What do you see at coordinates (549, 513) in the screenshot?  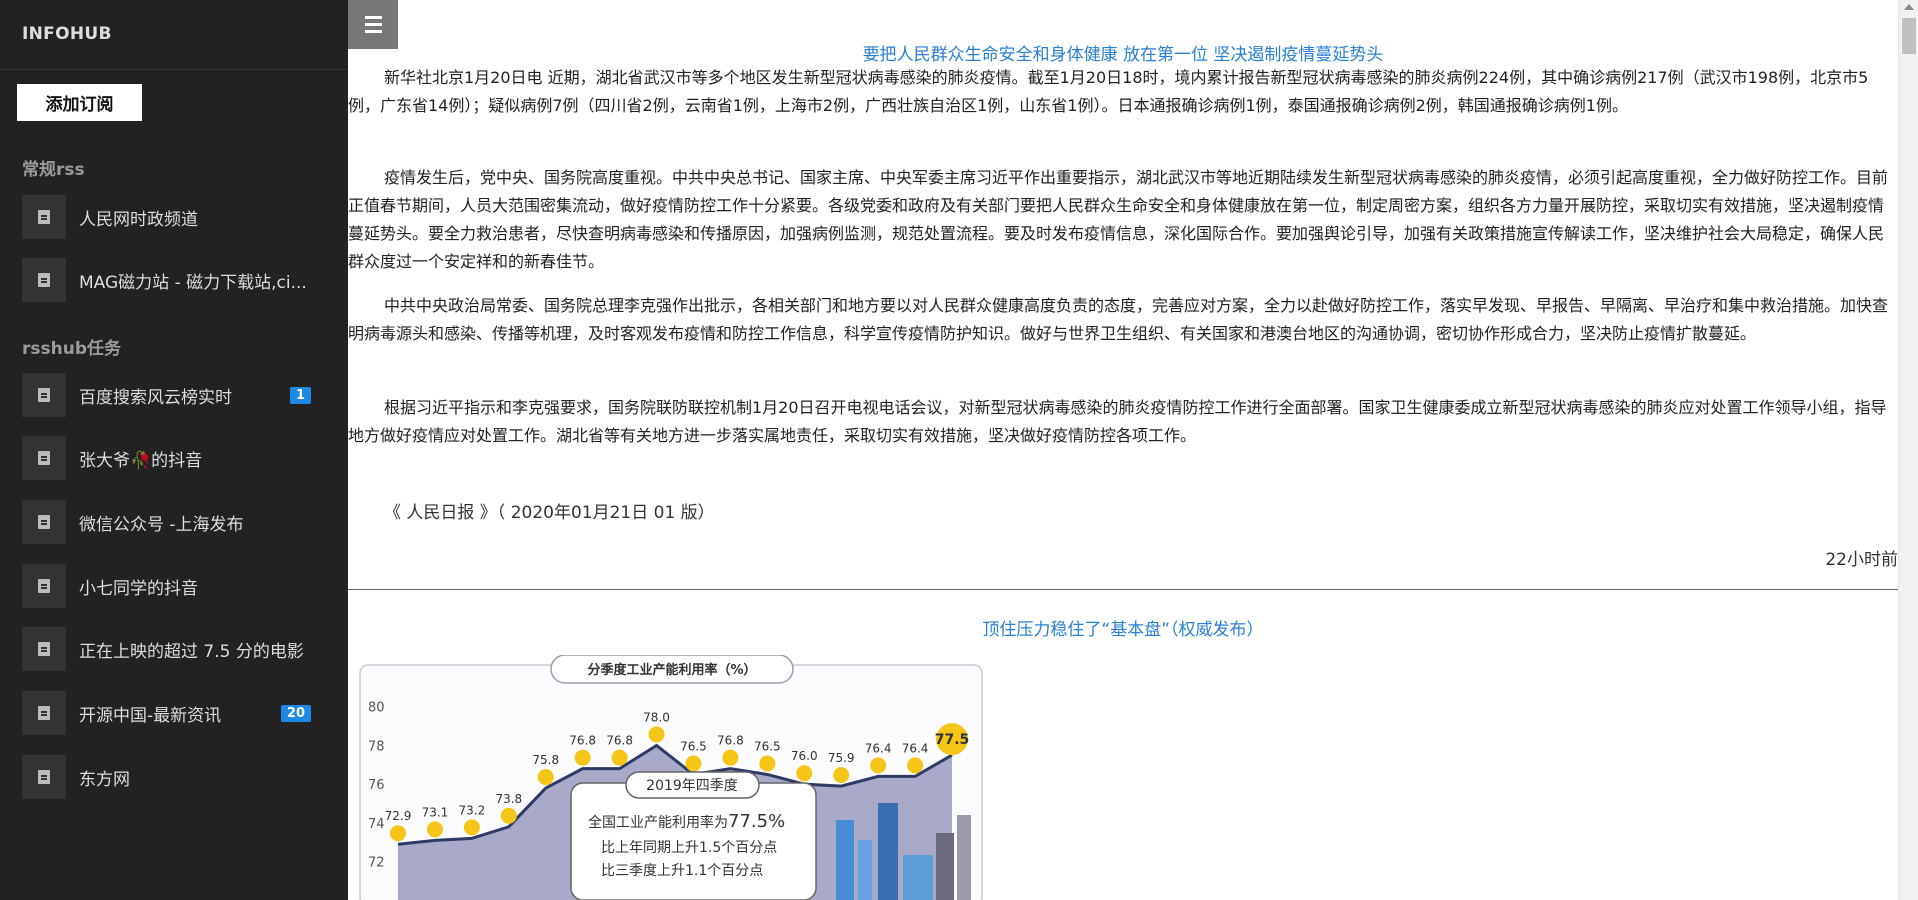 I see `article-source: 《 人民日报 》（ 2020年01月21日 01 版）` at bounding box center [549, 513].